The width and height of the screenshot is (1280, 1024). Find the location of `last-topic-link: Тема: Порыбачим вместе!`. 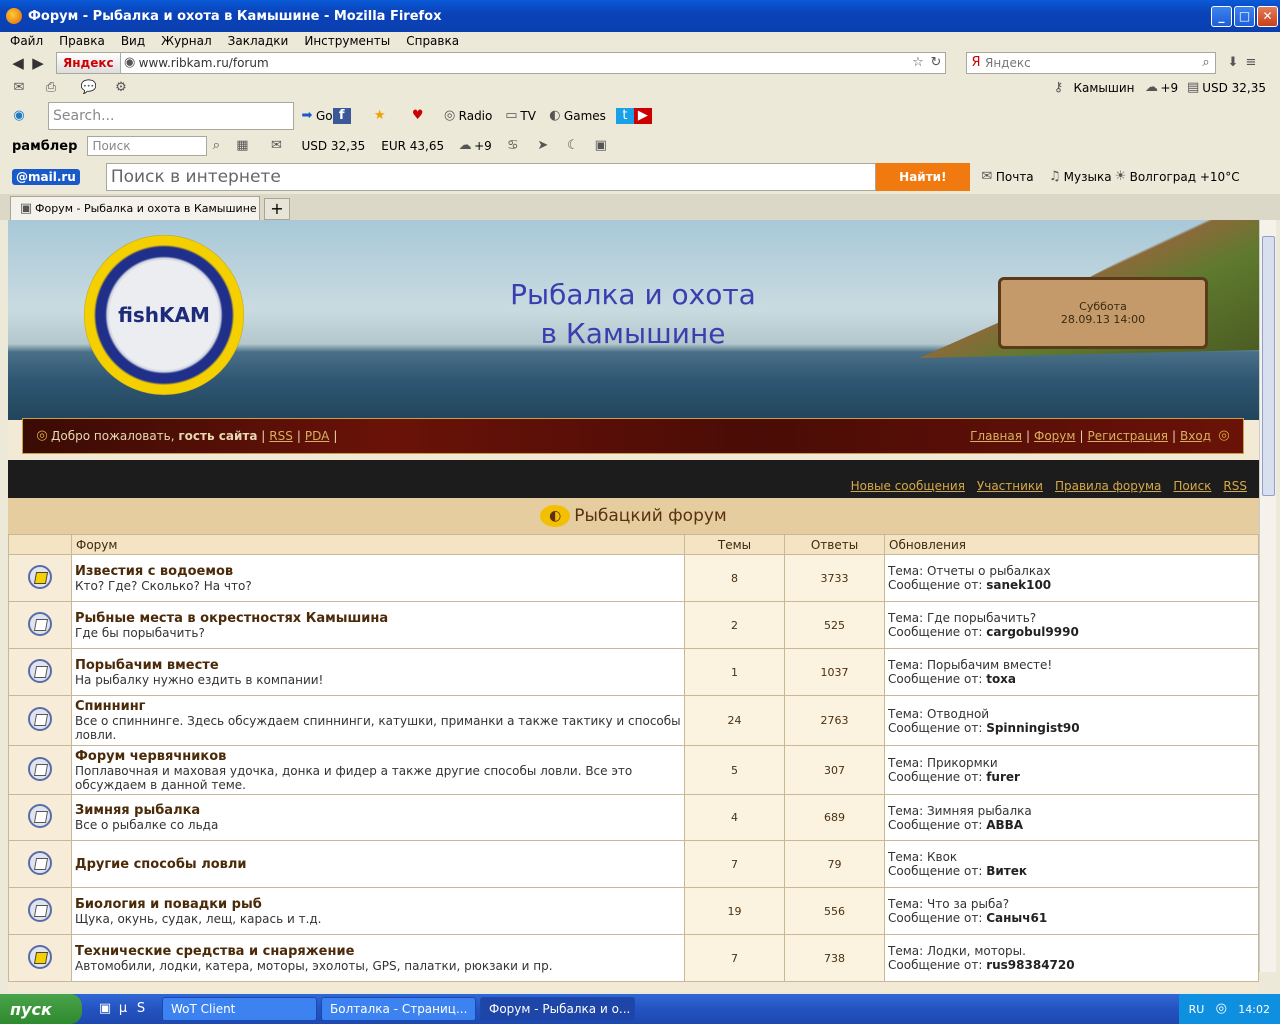

last-topic-link: Тема: Порыбачим вместе! is located at coordinates (1071, 665).